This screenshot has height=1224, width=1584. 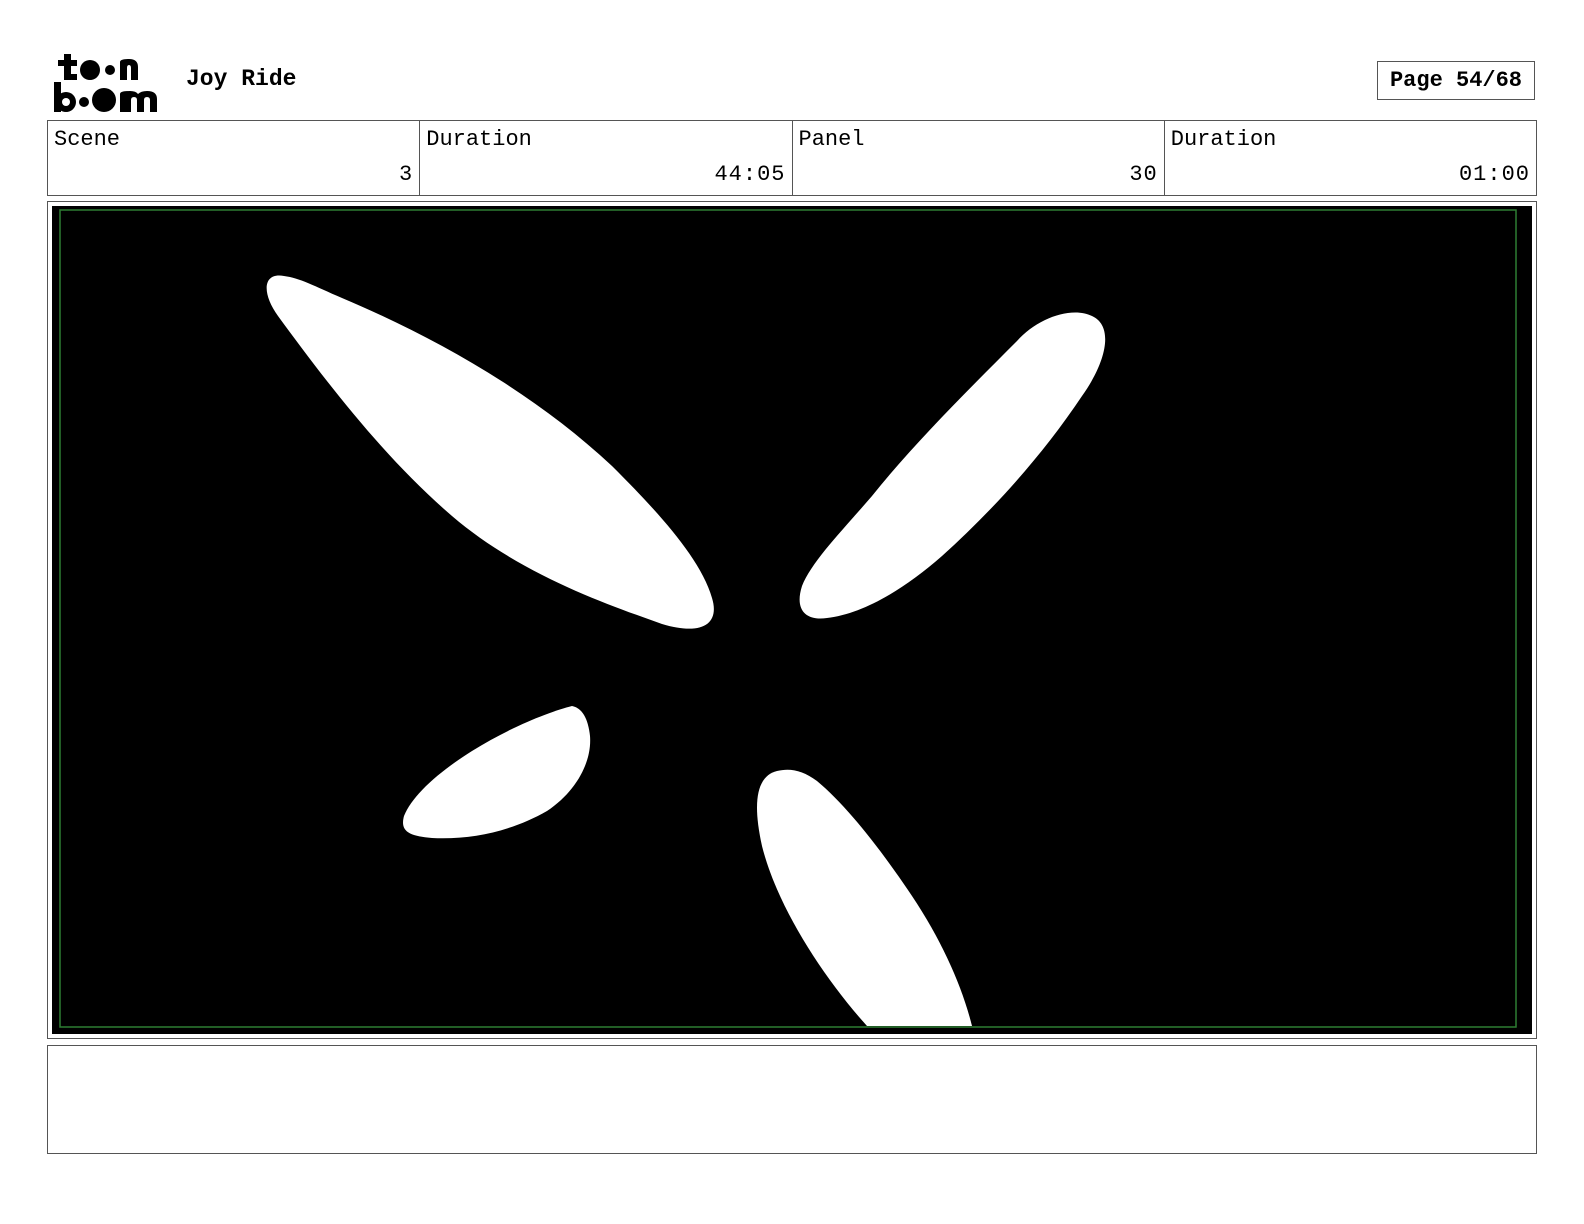 I want to click on page-number: Page 54/68, so click(x=1456, y=80).